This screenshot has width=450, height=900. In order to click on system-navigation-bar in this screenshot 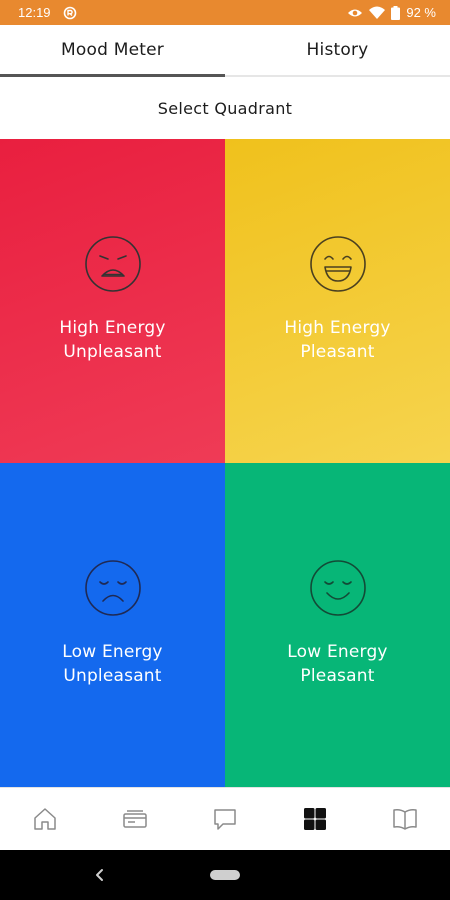, I will do `click(225, 875)`.